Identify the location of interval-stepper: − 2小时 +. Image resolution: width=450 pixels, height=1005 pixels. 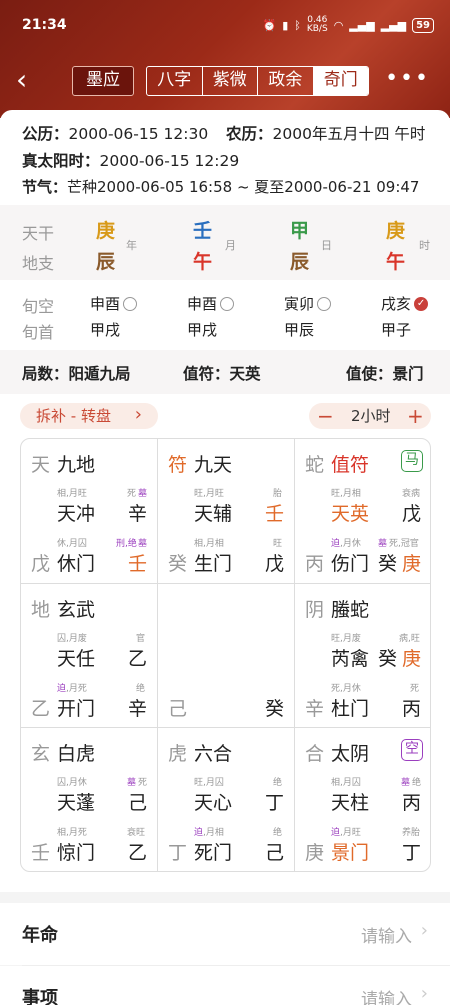
(370, 416).